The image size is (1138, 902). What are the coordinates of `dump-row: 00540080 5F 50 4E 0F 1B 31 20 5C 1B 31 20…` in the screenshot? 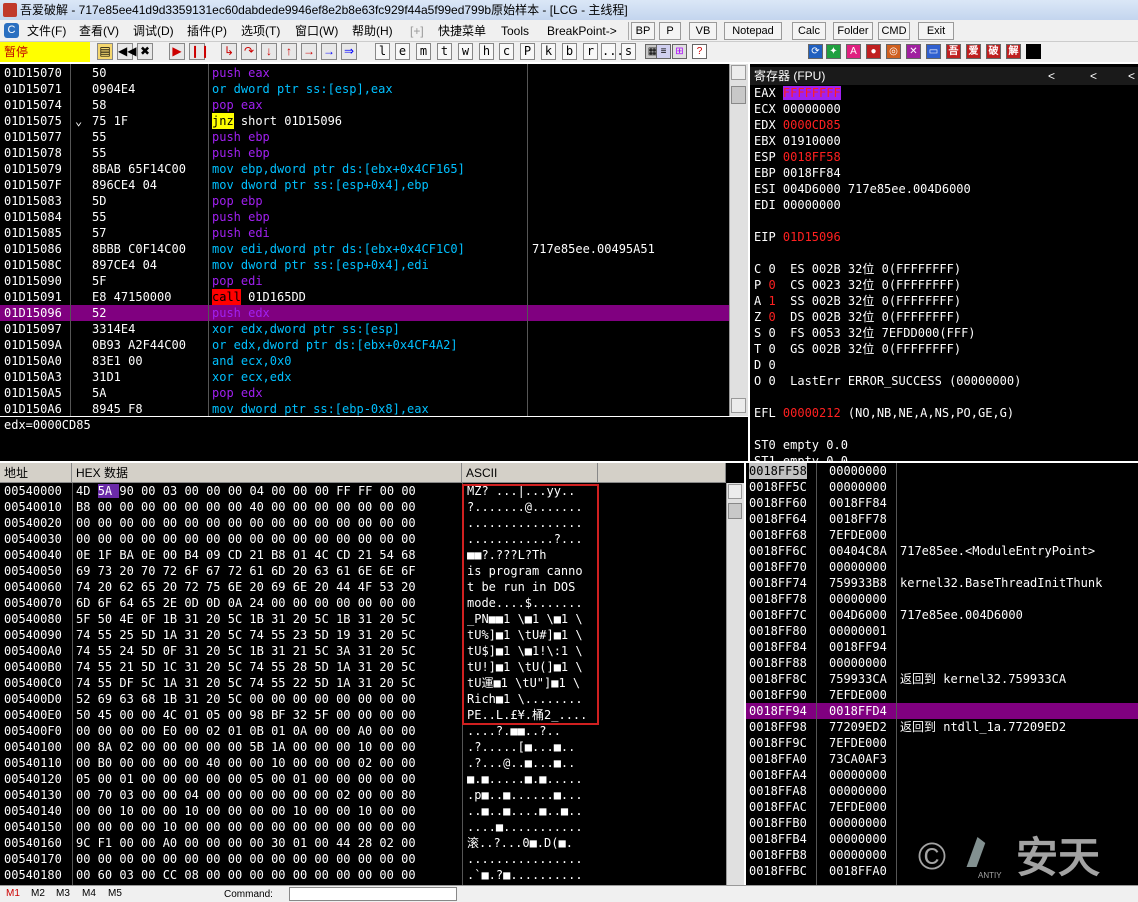 It's located at (363, 619).